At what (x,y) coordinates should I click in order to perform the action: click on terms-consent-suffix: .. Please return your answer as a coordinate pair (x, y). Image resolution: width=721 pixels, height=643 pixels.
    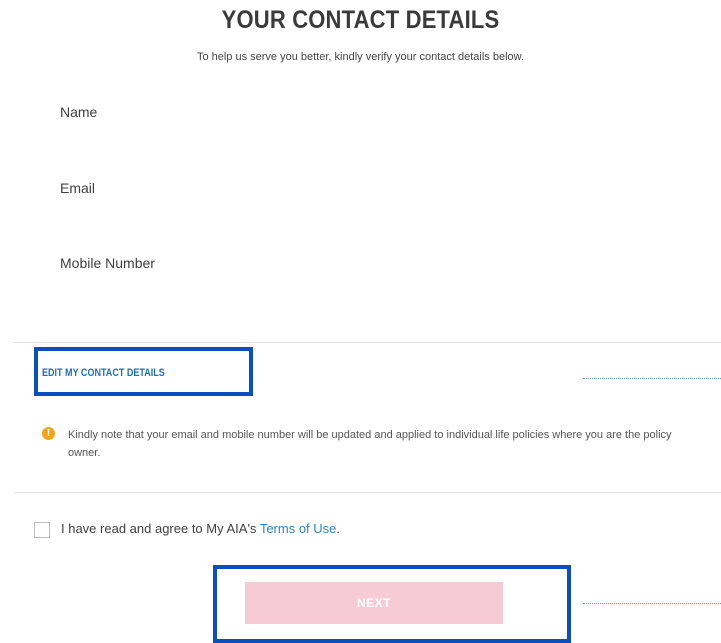
    Looking at the image, I should click on (338, 528).